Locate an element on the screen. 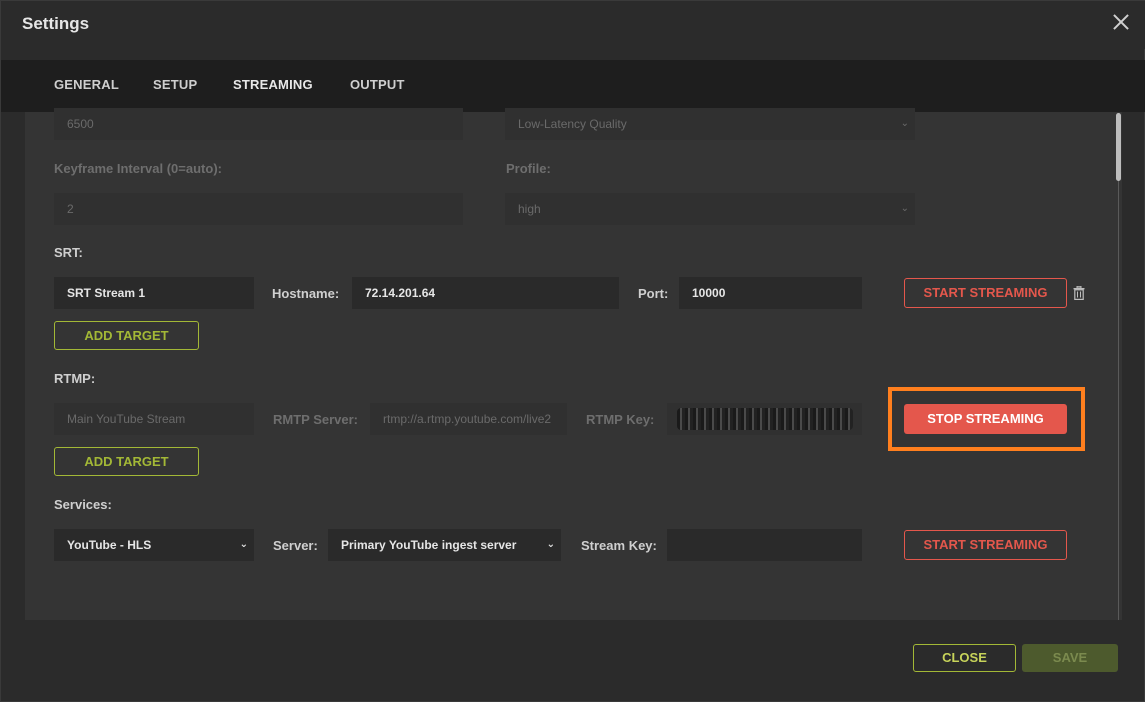 The image size is (1145, 702). services-server-label: Server: is located at coordinates (295, 545).